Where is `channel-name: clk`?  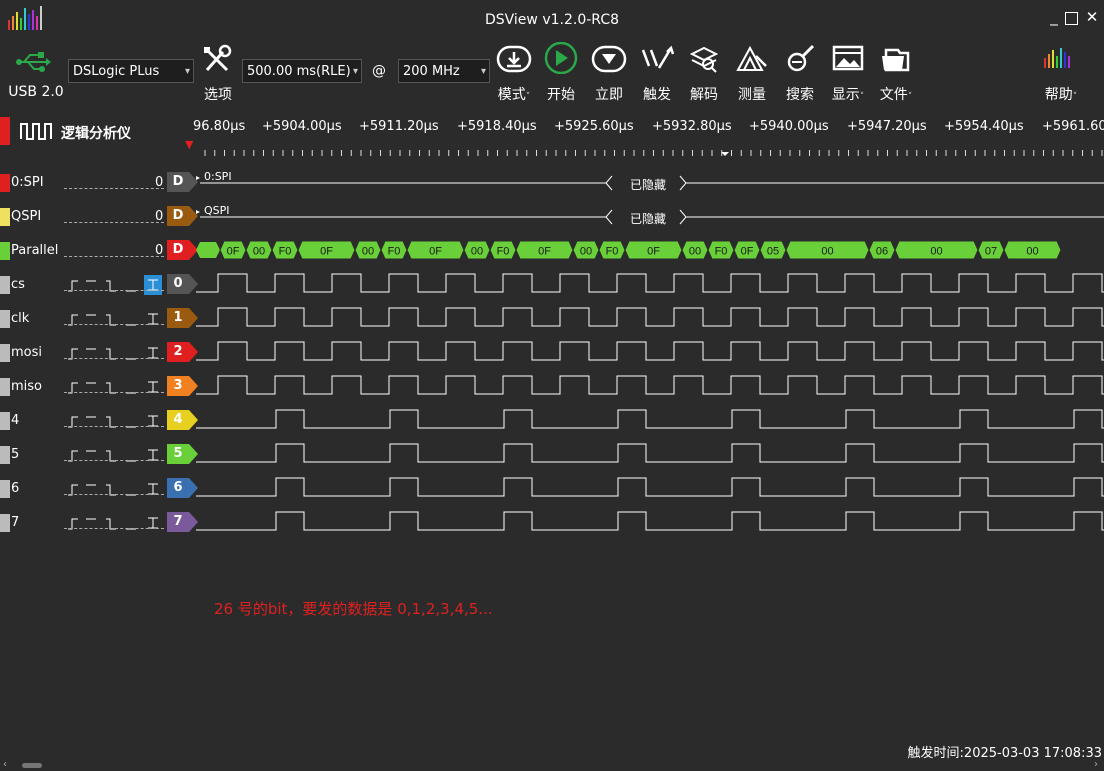 channel-name: clk is located at coordinates (20, 318).